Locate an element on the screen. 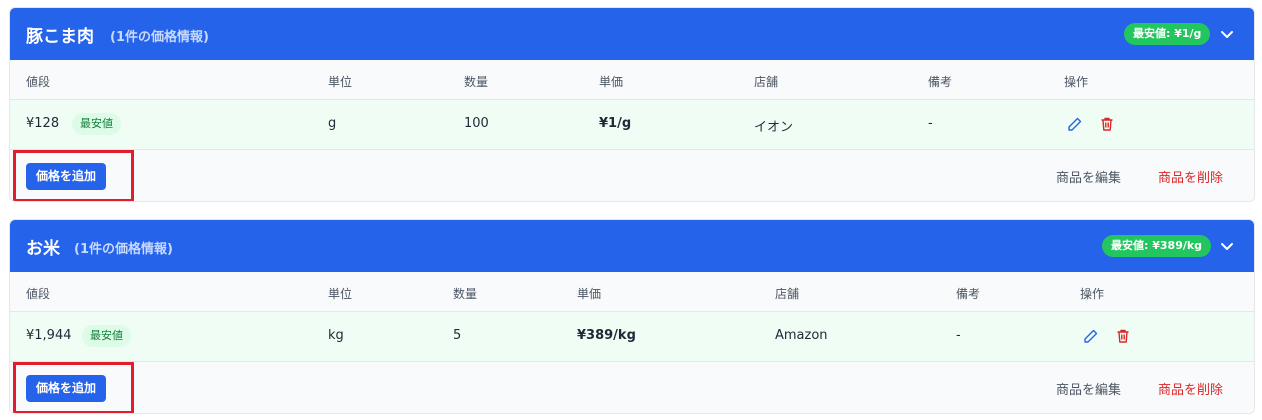 This screenshot has width=1262, height=420. unit-price-value: ¥389/kg is located at coordinates (606, 335).